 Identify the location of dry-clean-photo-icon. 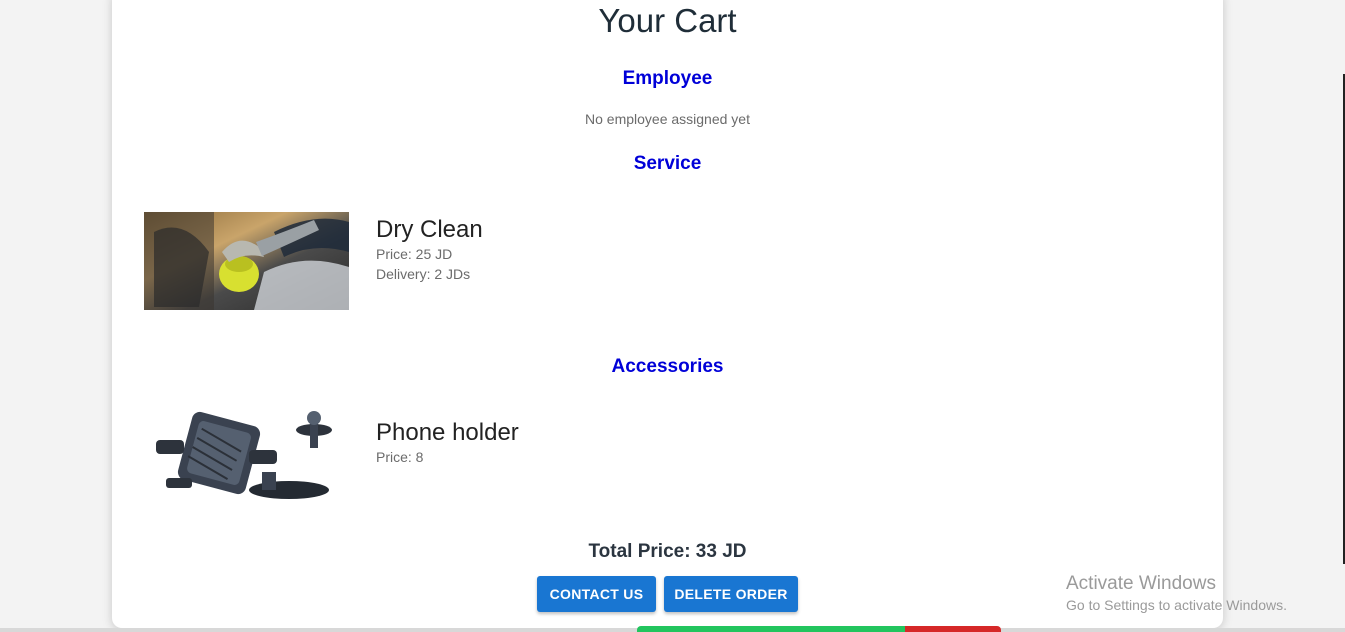
(246, 261).